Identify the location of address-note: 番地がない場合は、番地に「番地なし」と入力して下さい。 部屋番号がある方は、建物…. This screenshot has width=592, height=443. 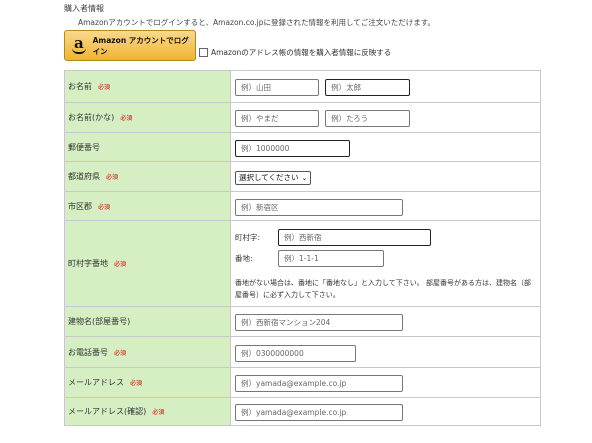
(383, 288).